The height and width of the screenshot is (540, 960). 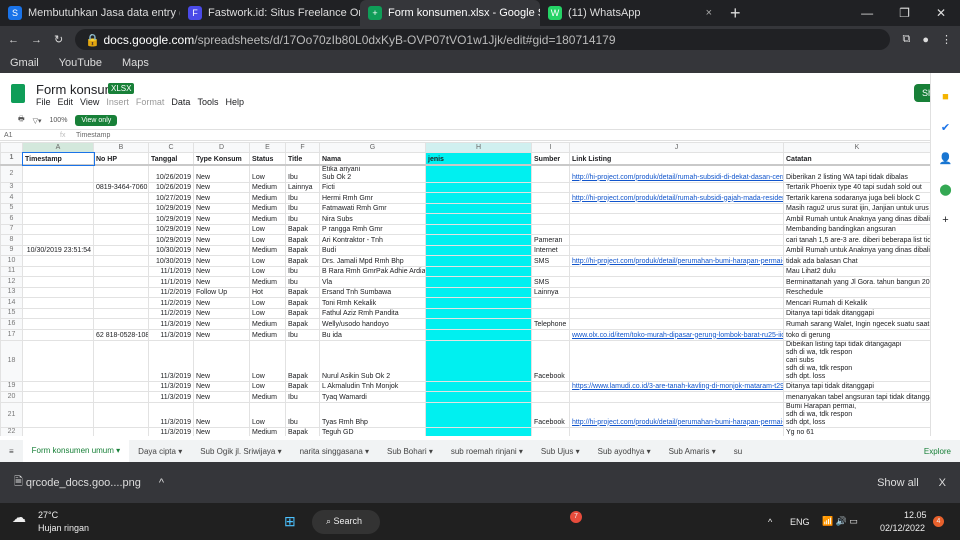 I want to click on row-number: 8, so click(x=11, y=239).